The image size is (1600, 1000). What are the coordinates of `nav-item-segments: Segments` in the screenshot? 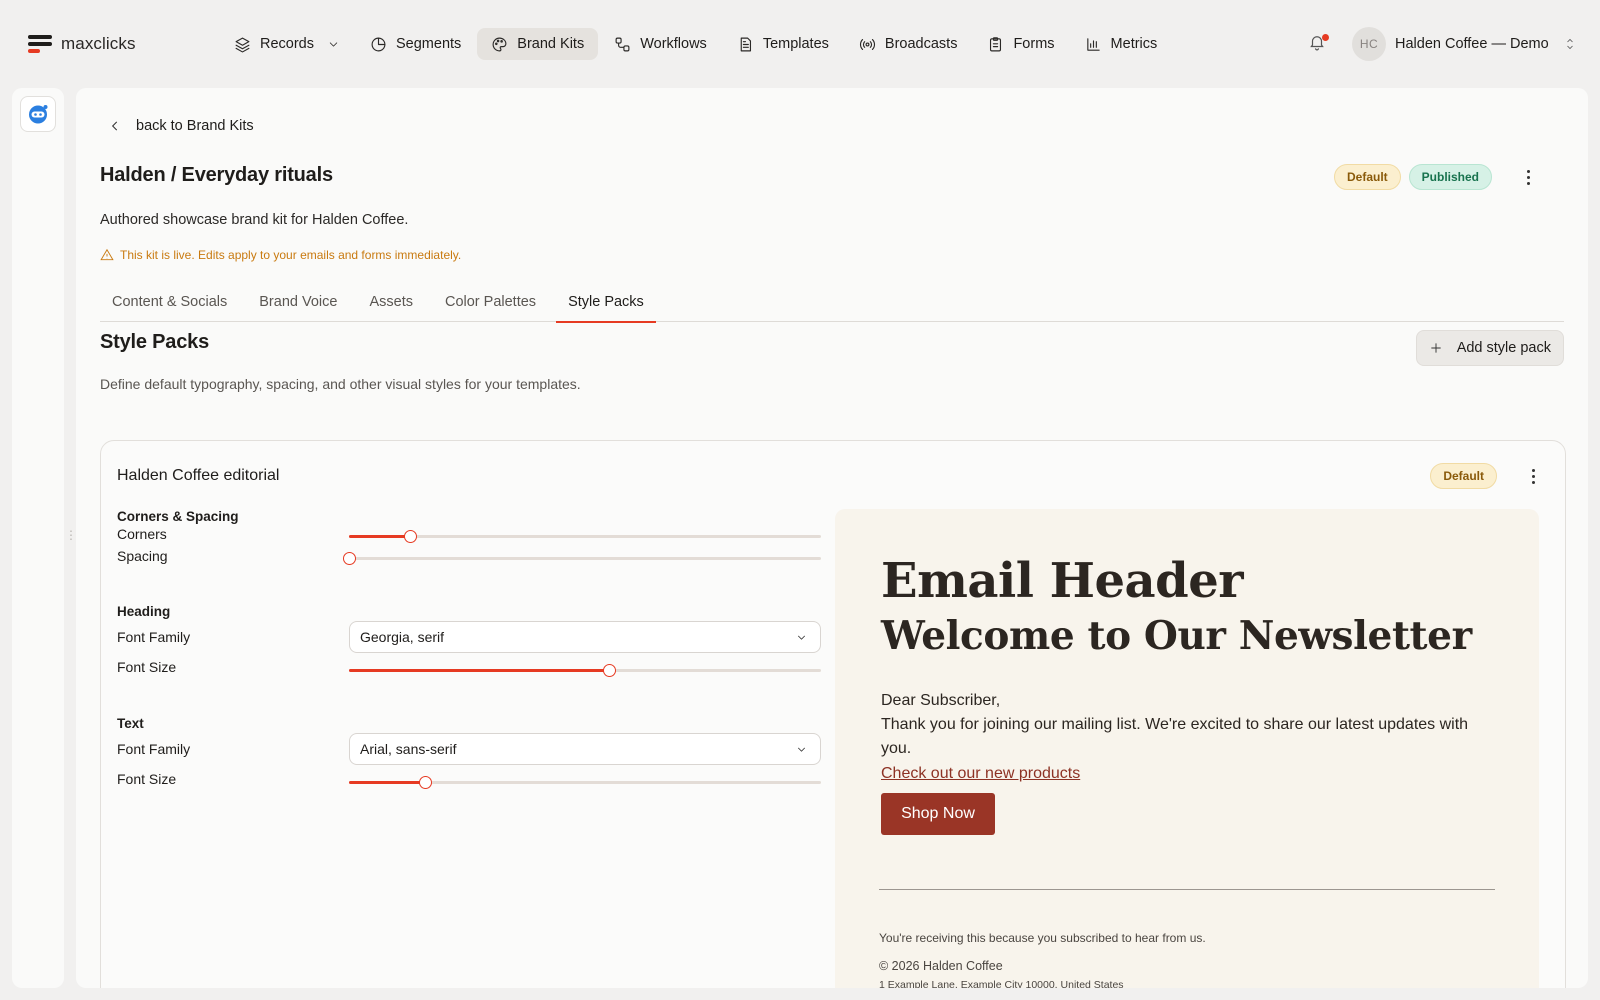 It's located at (415, 44).